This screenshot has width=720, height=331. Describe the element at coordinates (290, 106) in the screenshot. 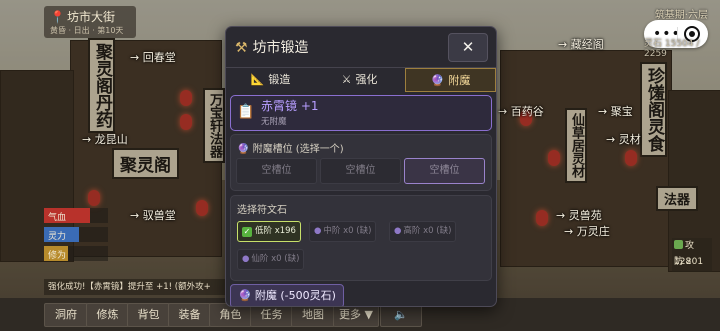

I see `item-name: 赤霄镜 +1` at that location.